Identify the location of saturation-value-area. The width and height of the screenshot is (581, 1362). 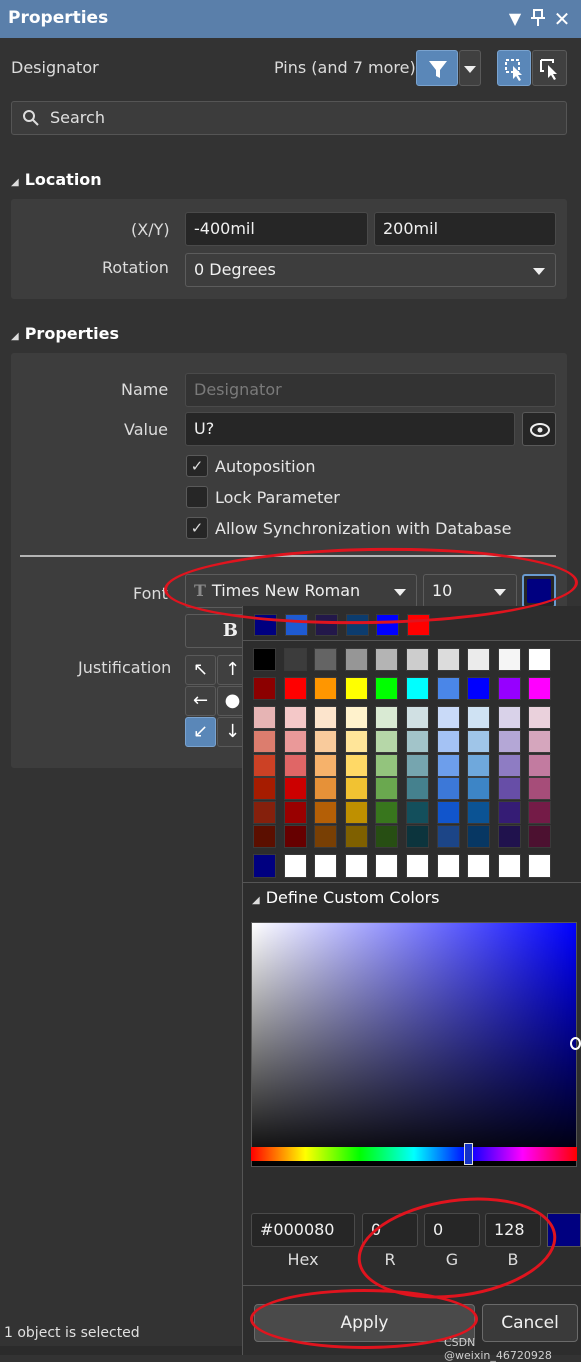
(414, 1044).